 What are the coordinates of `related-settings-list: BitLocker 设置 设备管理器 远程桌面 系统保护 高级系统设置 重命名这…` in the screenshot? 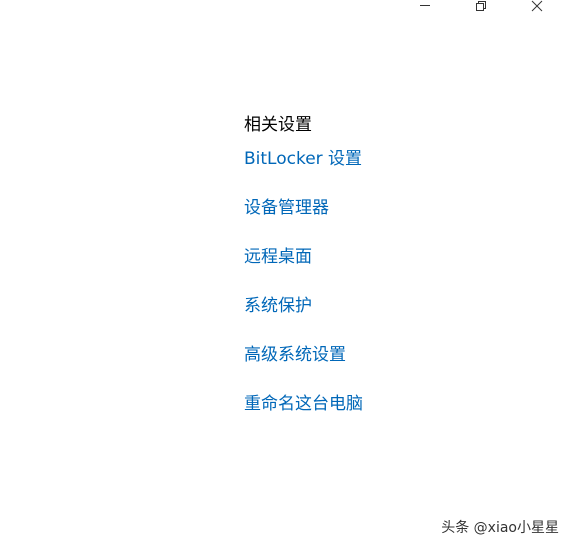 It's located at (303, 294).